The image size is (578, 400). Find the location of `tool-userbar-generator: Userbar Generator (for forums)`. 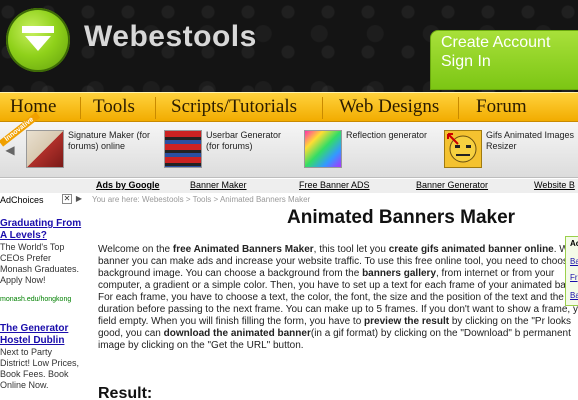

tool-userbar-generator: Userbar Generator (for forums) is located at coordinates (229, 151).